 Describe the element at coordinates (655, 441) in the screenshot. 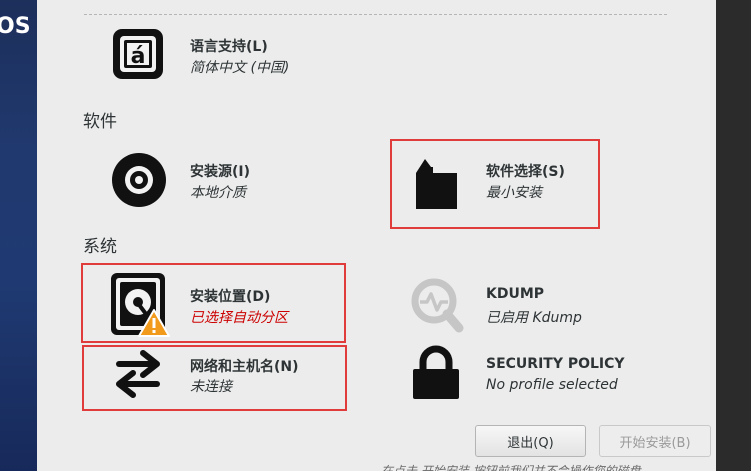

I see `begin-installation-button: 开始安装(B)` at that location.